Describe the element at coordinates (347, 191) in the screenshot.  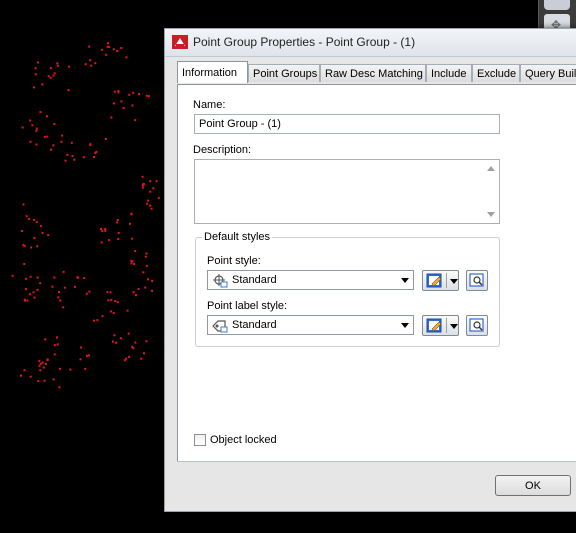
I see `description-textarea` at that location.